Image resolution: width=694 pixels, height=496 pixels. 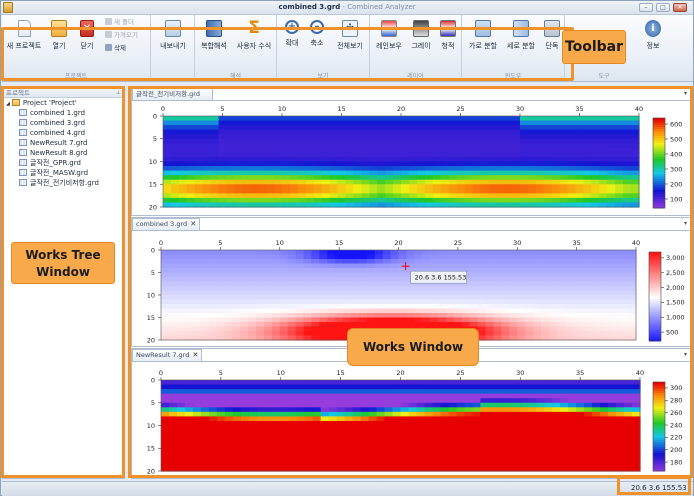 I want to click on toolbar-annotation-label: Toolbar, so click(x=594, y=47).